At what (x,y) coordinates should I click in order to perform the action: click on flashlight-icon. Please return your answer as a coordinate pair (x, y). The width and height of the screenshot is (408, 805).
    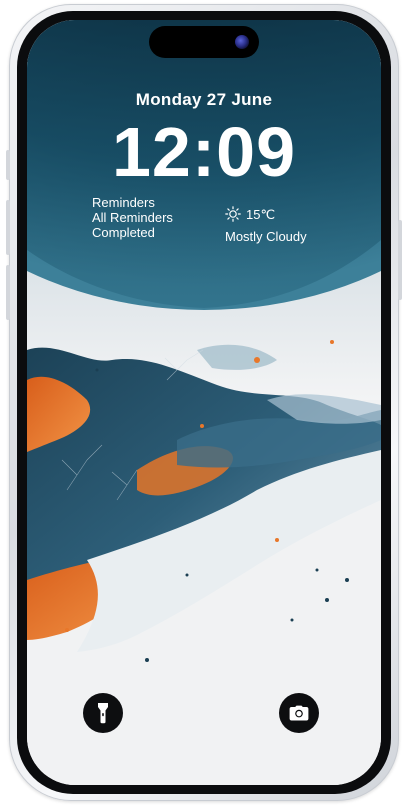
    Looking at the image, I should click on (103, 713).